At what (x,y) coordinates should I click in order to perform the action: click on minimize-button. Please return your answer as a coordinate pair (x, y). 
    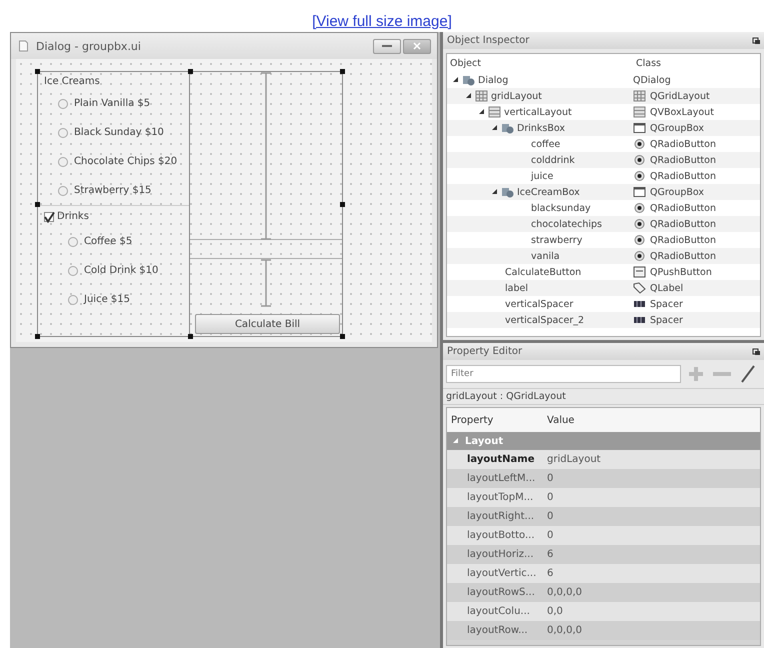
    Looking at the image, I should click on (387, 46).